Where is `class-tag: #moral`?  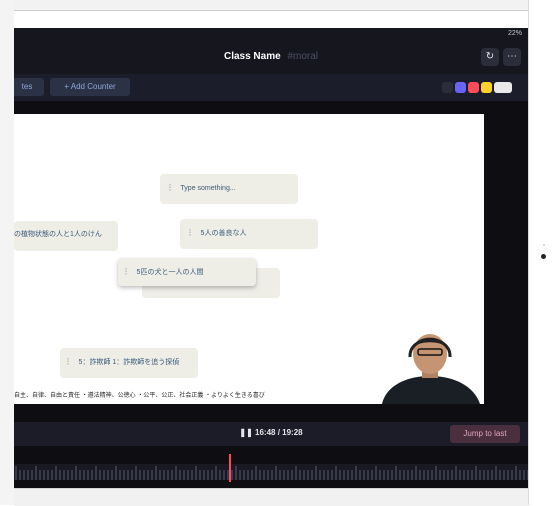
class-tag: #moral is located at coordinates (303, 56).